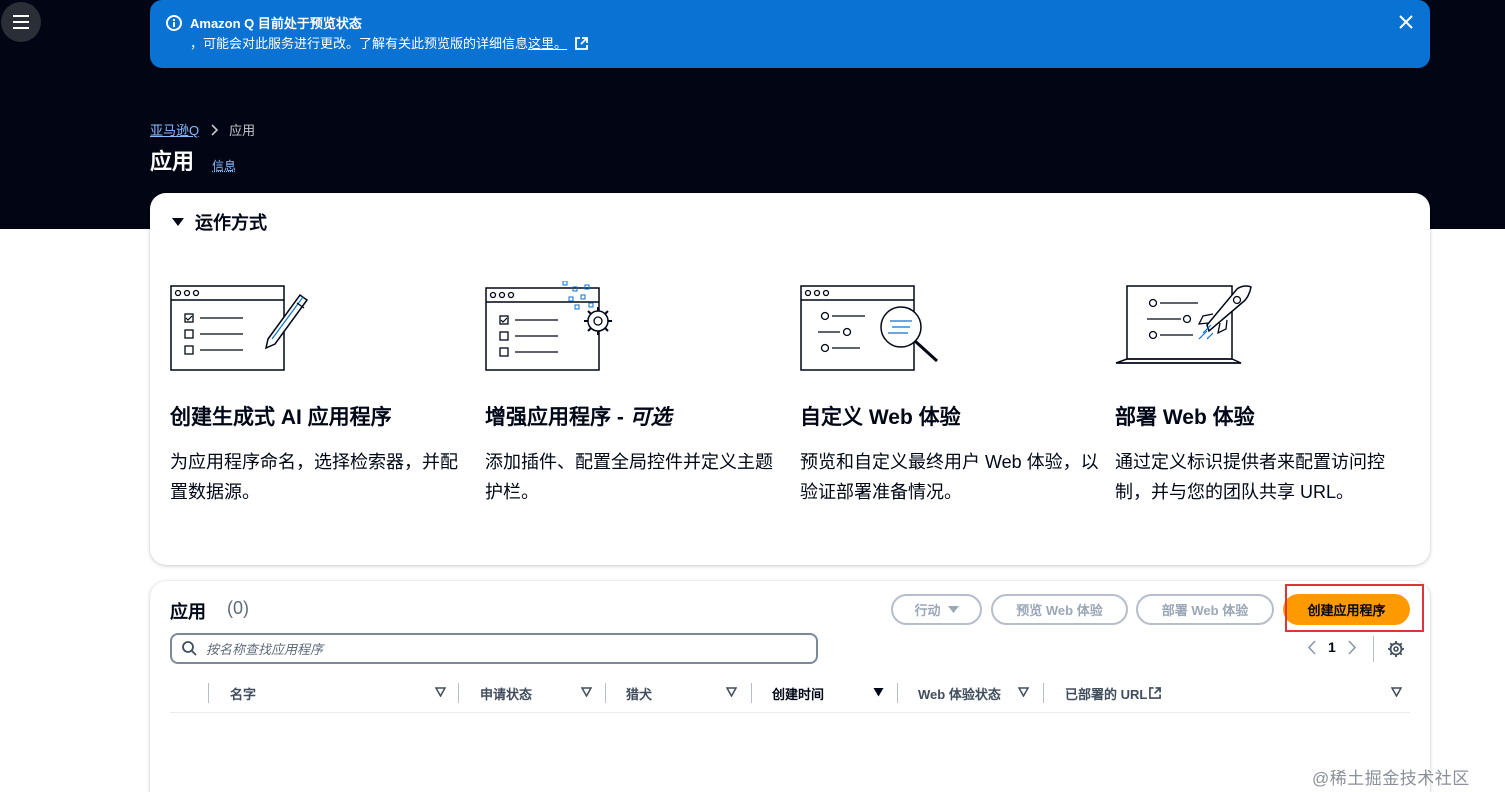  Describe the element at coordinates (1059, 609) in the screenshot. I see `preview-web-experience-button: 预览 Web 体验` at that location.